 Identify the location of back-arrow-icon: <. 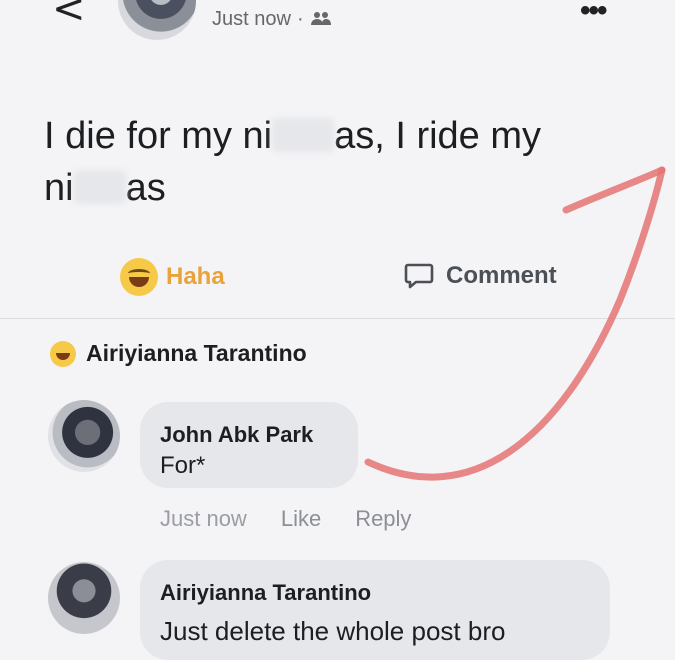
(69, 16).